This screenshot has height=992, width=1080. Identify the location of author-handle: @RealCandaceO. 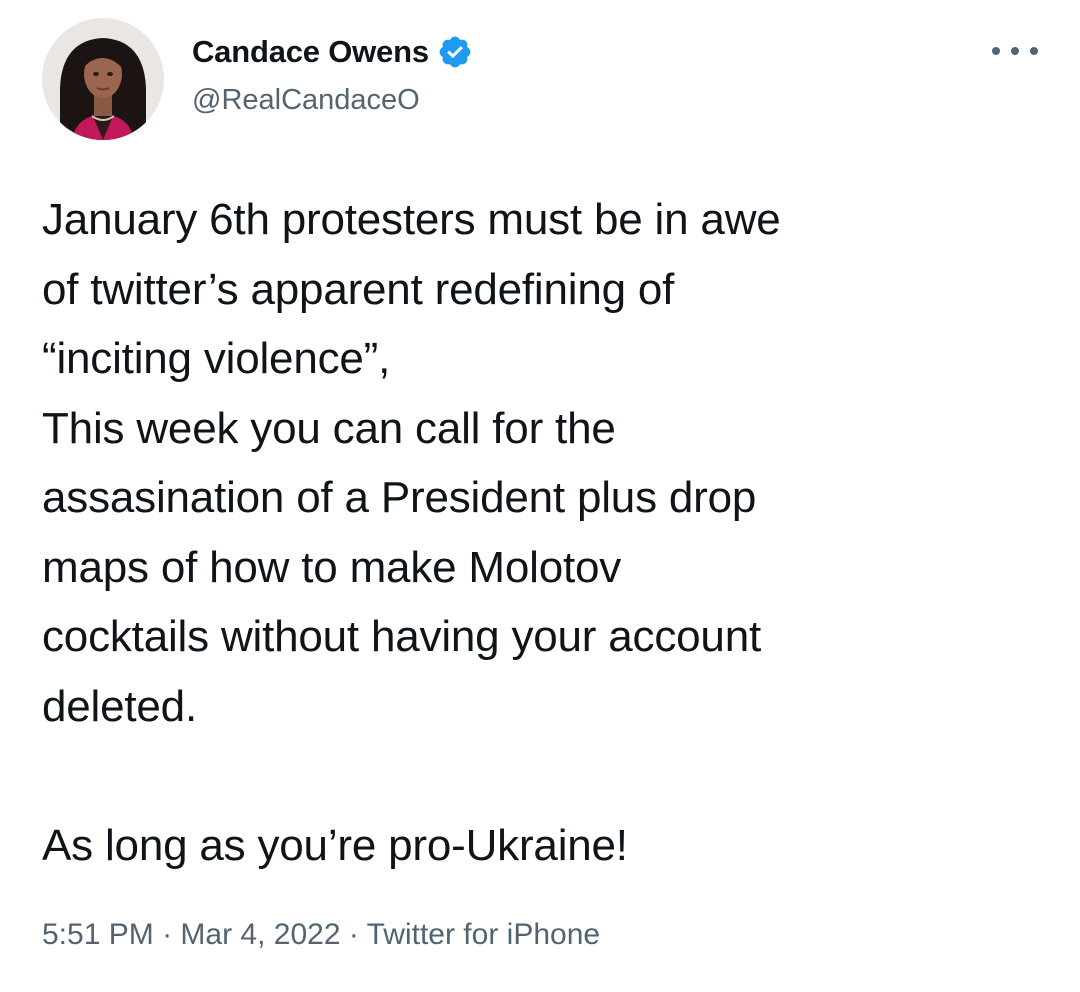
(306, 100).